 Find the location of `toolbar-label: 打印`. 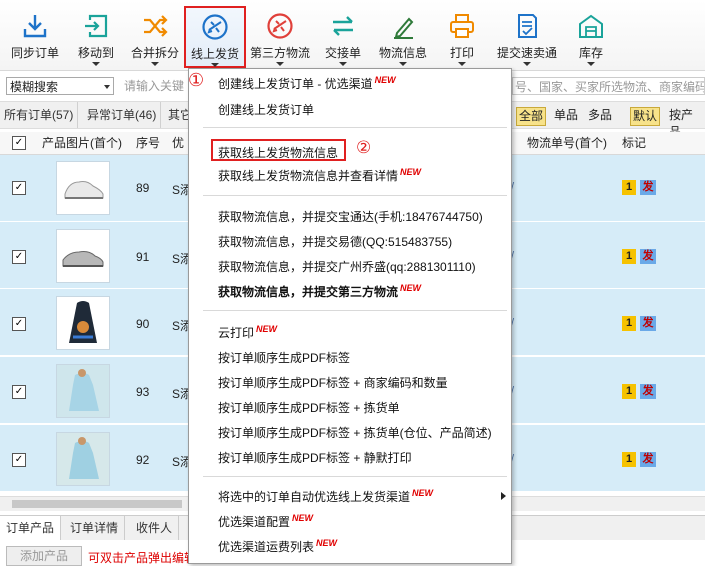

toolbar-label: 打印 is located at coordinates (461, 53).